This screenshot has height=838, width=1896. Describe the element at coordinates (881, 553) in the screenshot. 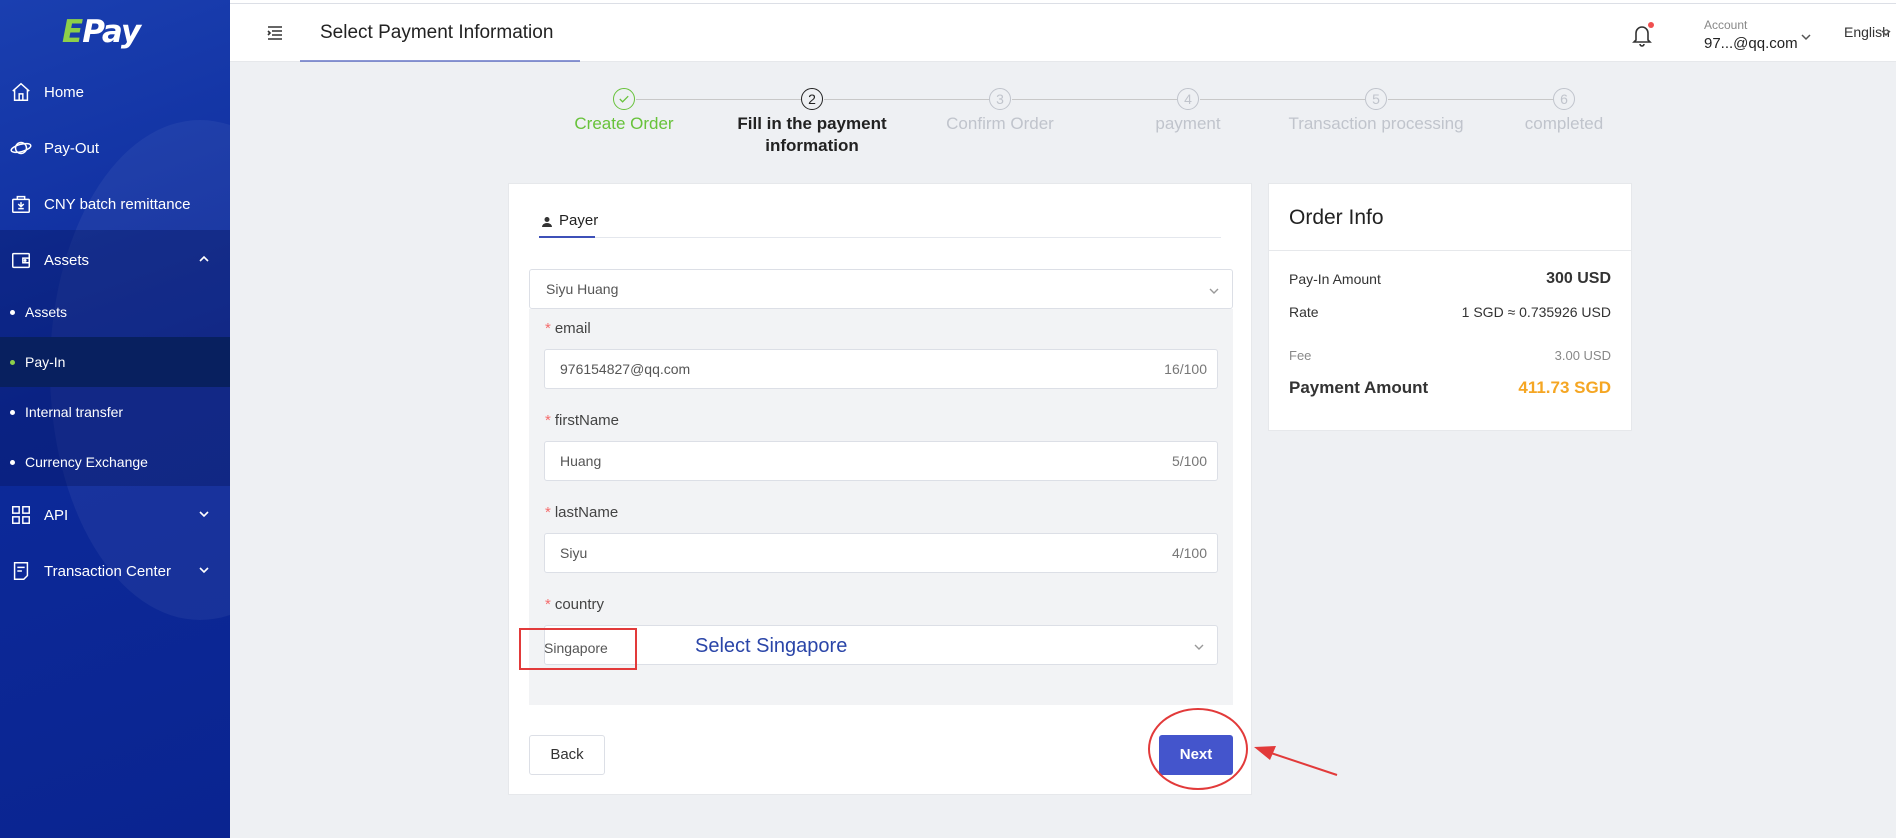

I see `lastname-field: Siyu 4/100` at that location.